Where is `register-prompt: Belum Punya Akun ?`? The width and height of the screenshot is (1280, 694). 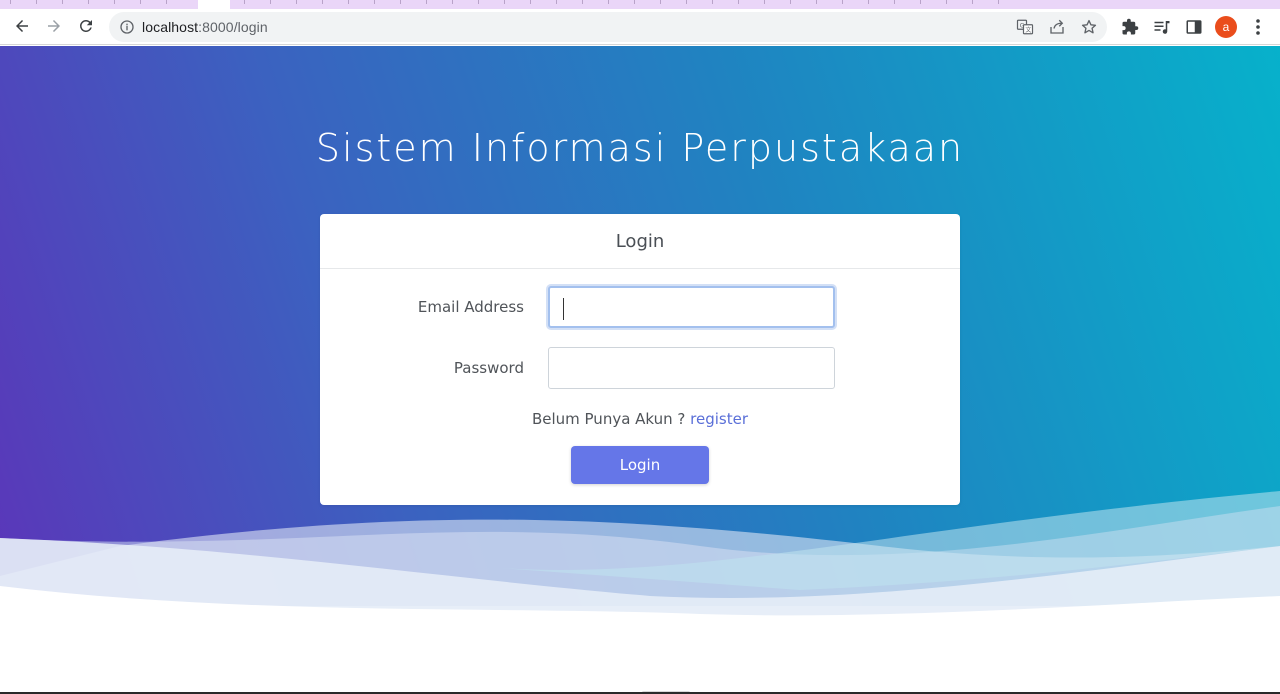 register-prompt: Belum Punya Akun ? is located at coordinates (608, 419).